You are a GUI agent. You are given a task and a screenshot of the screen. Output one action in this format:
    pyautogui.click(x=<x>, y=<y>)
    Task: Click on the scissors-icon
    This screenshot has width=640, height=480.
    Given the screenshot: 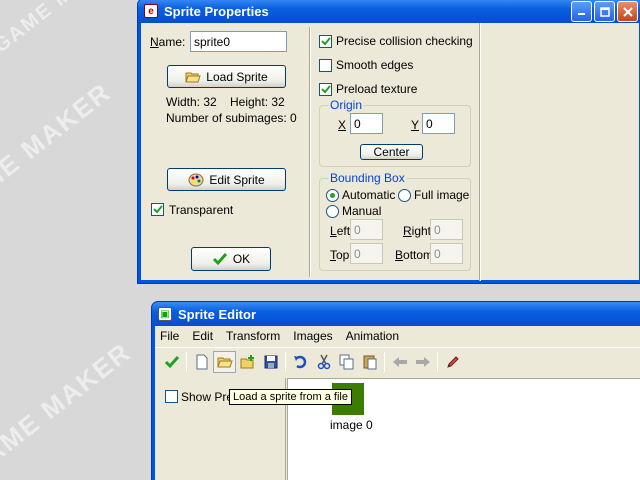 What is the action you would take?
    pyautogui.click(x=323, y=361)
    